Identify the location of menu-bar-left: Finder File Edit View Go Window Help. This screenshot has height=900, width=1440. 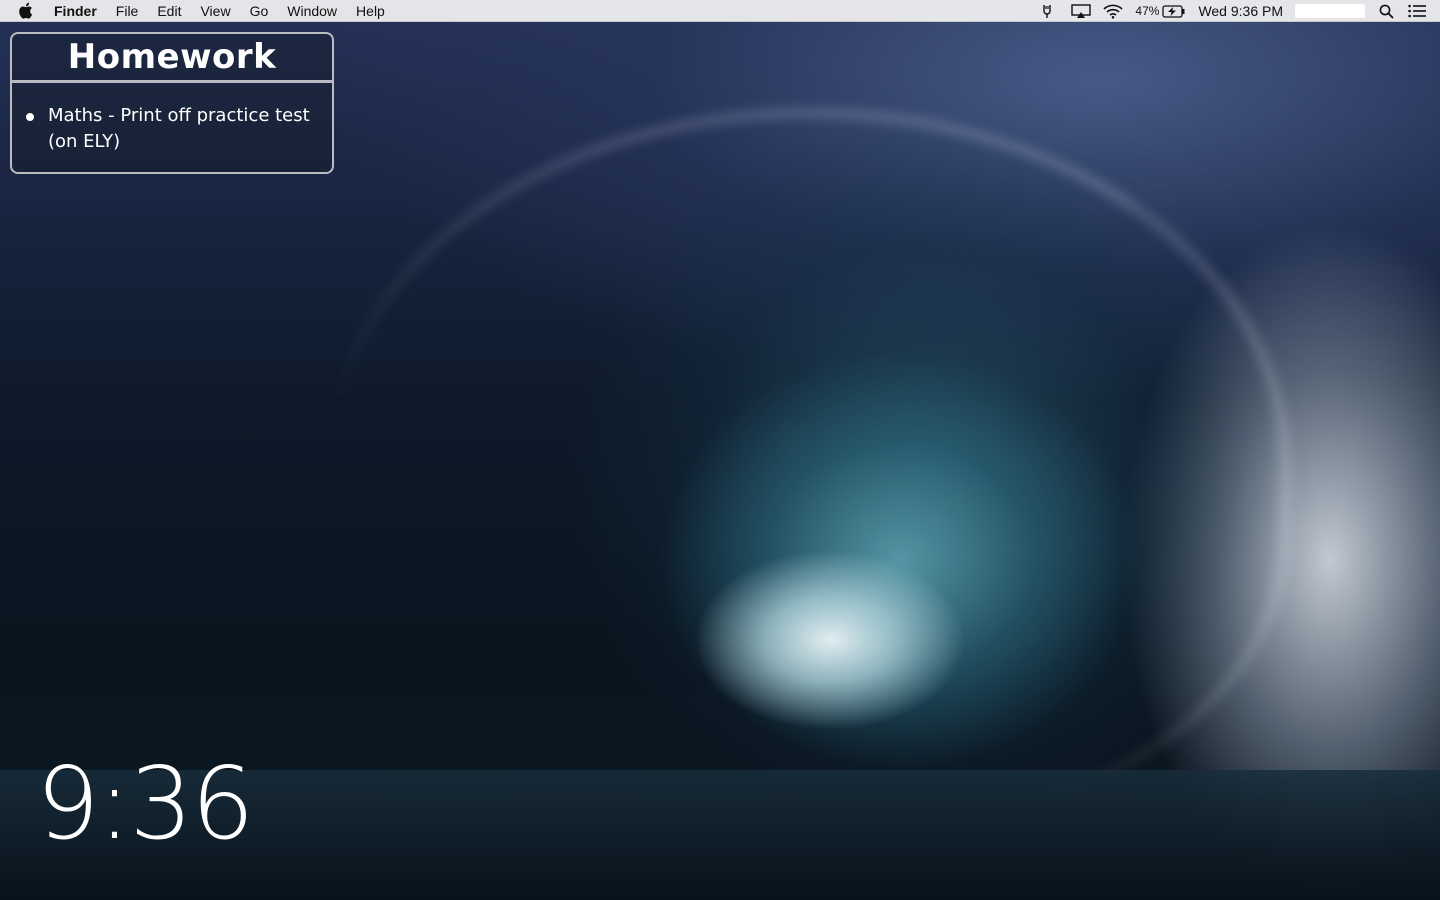
(202, 11).